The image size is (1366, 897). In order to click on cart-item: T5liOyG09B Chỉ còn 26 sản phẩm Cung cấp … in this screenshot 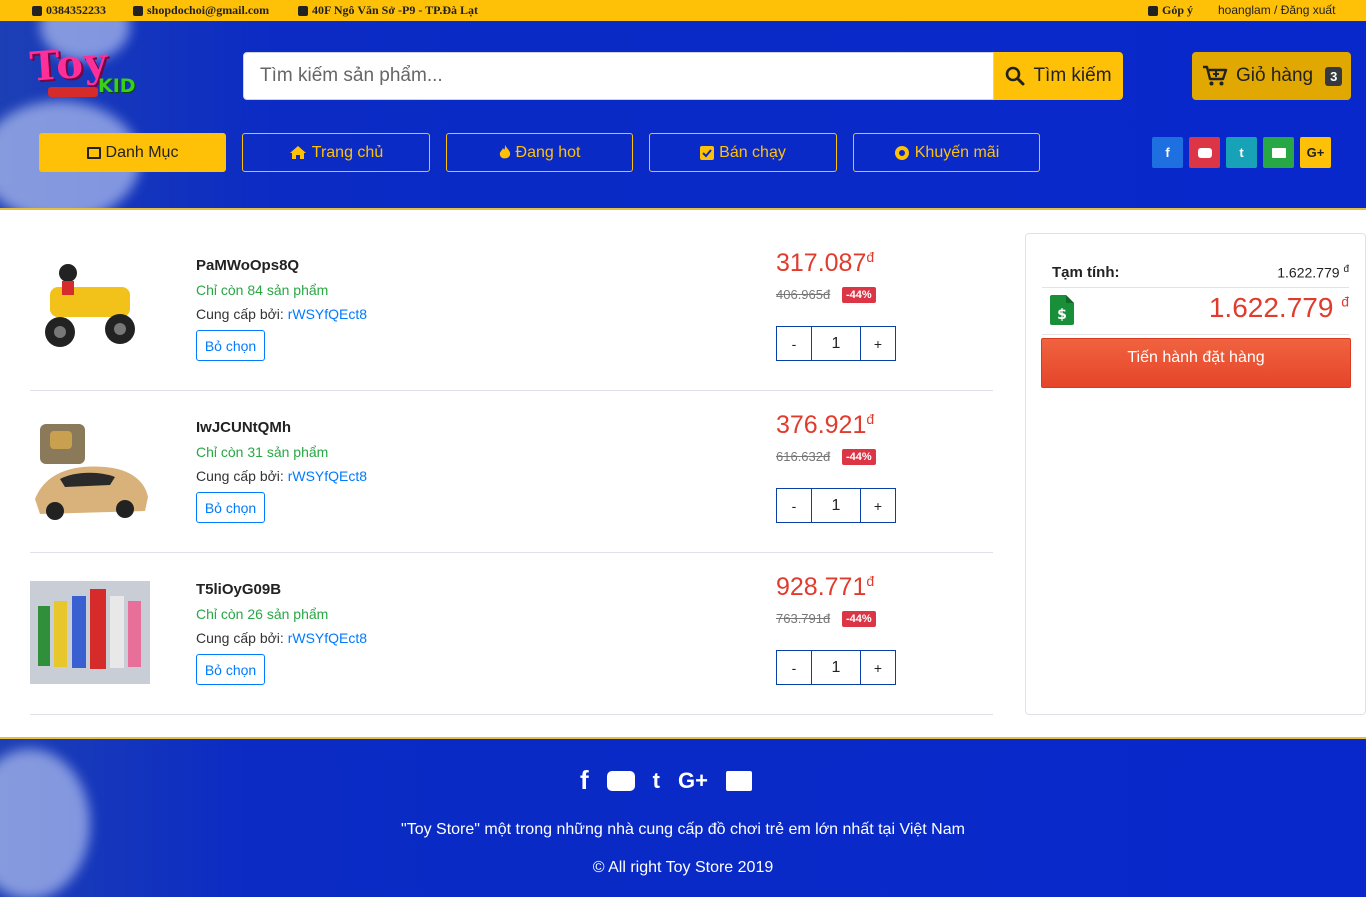, I will do `click(511, 634)`.